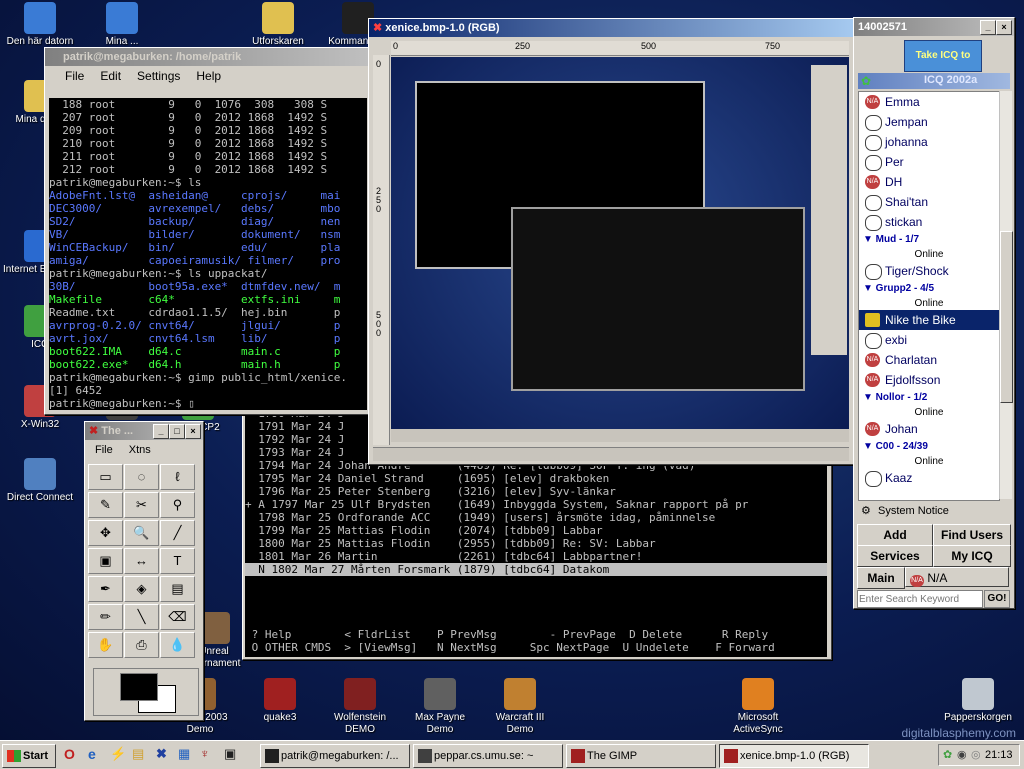 The height and width of the screenshot is (769, 1024). Describe the element at coordinates (933, 511) in the screenshot. I see `icq-system-notice: ⚙ System Notice` at that location.